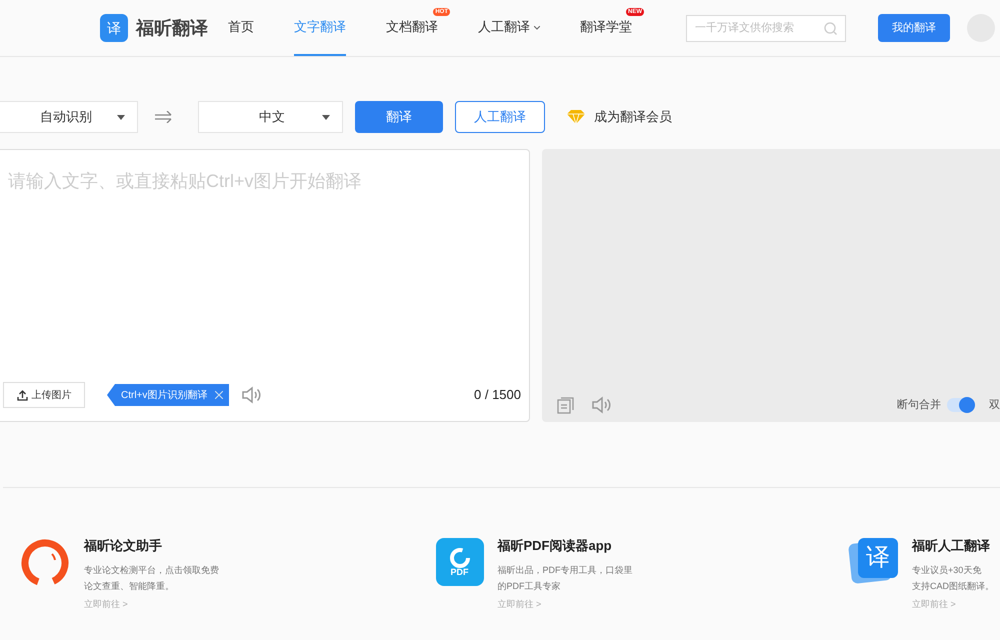 This screenshot has height=640, width=1000. What do you see at coordinates (399, 117) in the screenshot?
I see `translate-button: 翻译` at bounding box center [399, 117].